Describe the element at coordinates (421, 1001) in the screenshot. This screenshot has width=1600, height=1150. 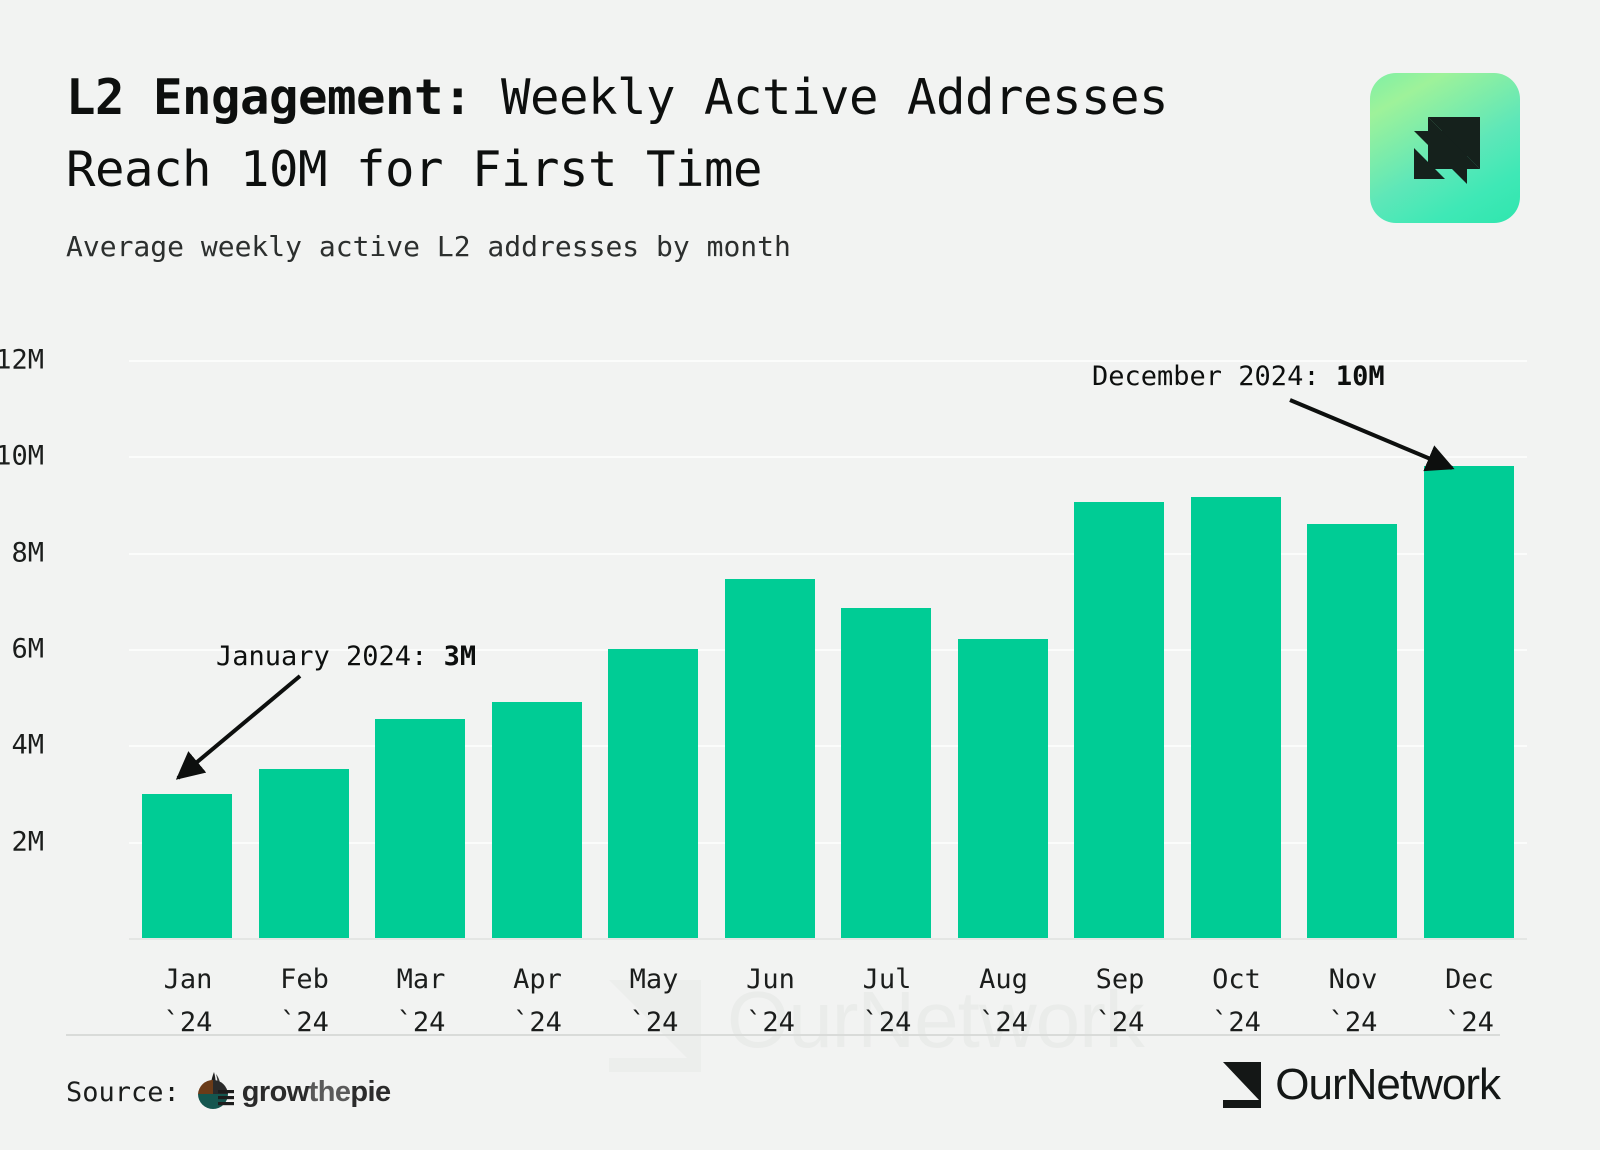
I see `x-axis-tick-label: Mar `24` at that location.